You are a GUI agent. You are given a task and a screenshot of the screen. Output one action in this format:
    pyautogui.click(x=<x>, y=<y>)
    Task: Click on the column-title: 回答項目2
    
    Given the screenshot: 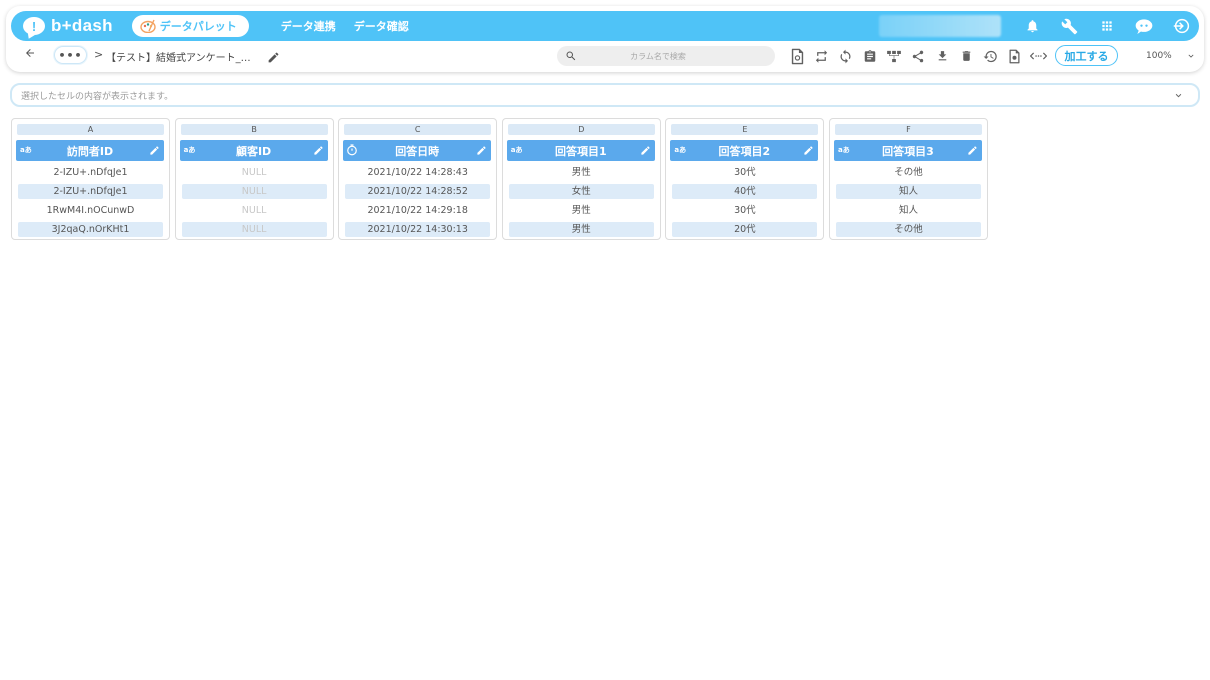 What is the action you would take?
    pyautogui.click(x=744, y=151)
    